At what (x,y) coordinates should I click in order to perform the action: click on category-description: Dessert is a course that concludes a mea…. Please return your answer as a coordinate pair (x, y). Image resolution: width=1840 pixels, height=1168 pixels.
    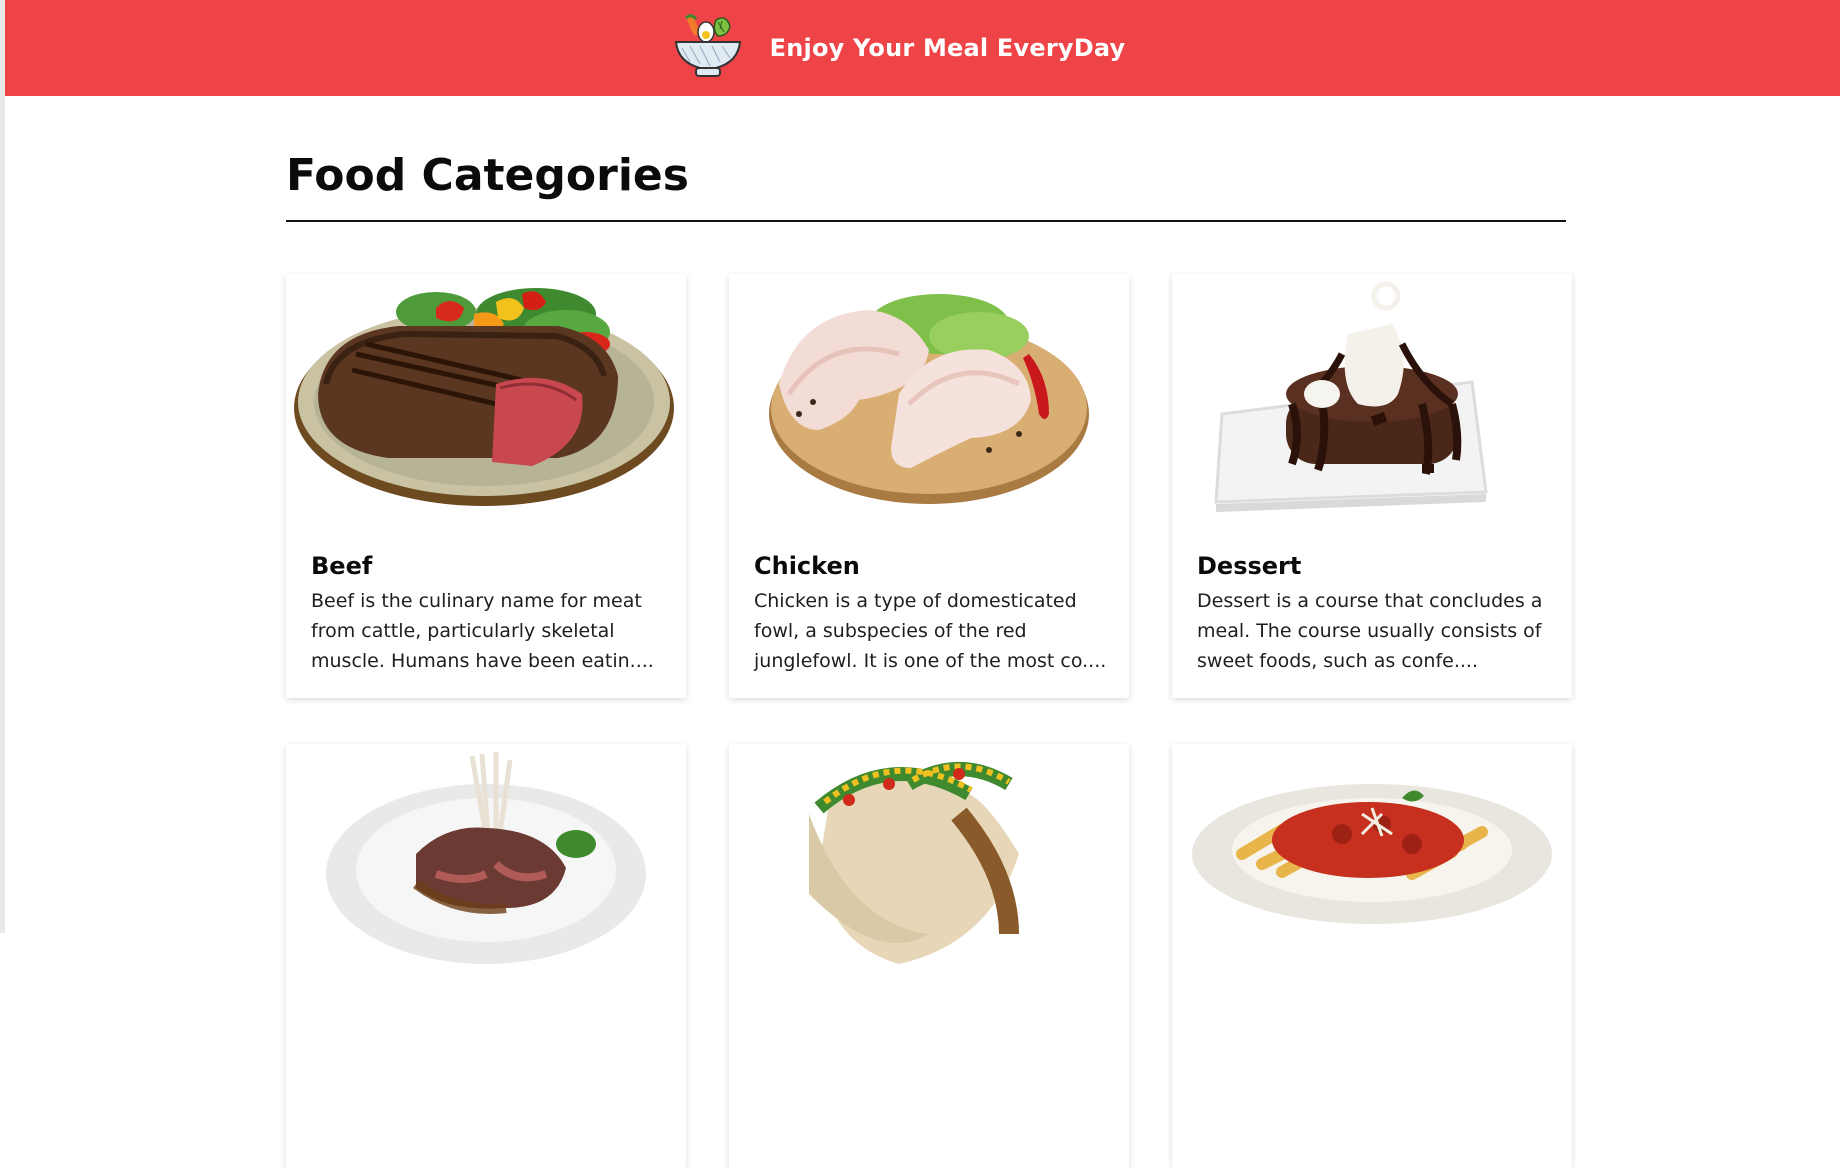
    Looking at the image, I should click on (1370, 631).